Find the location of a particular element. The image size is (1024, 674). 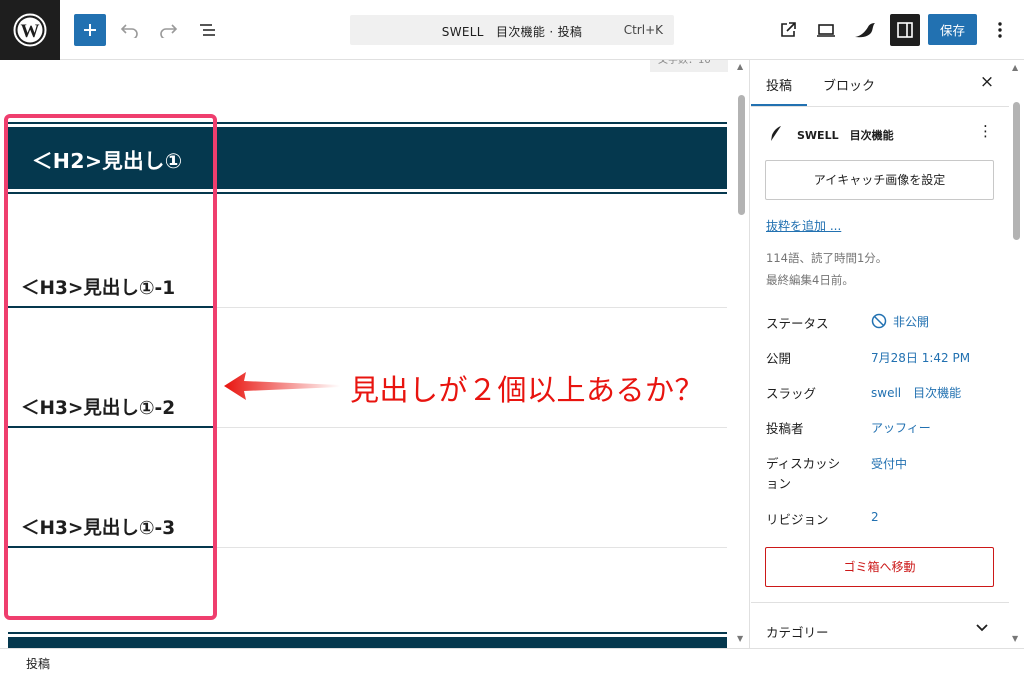

tab-divider is located at coordinates (880, 106).